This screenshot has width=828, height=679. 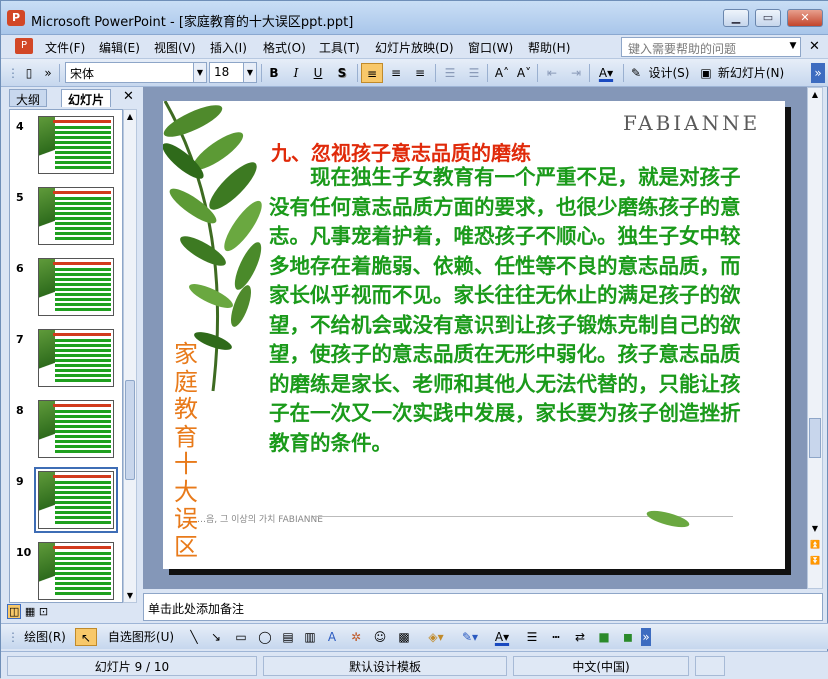 What do you see at coordinates (186, 450) in the screenshot?
I see `side-title: 家庭教育十大误区` at bounding box center [186, 450].